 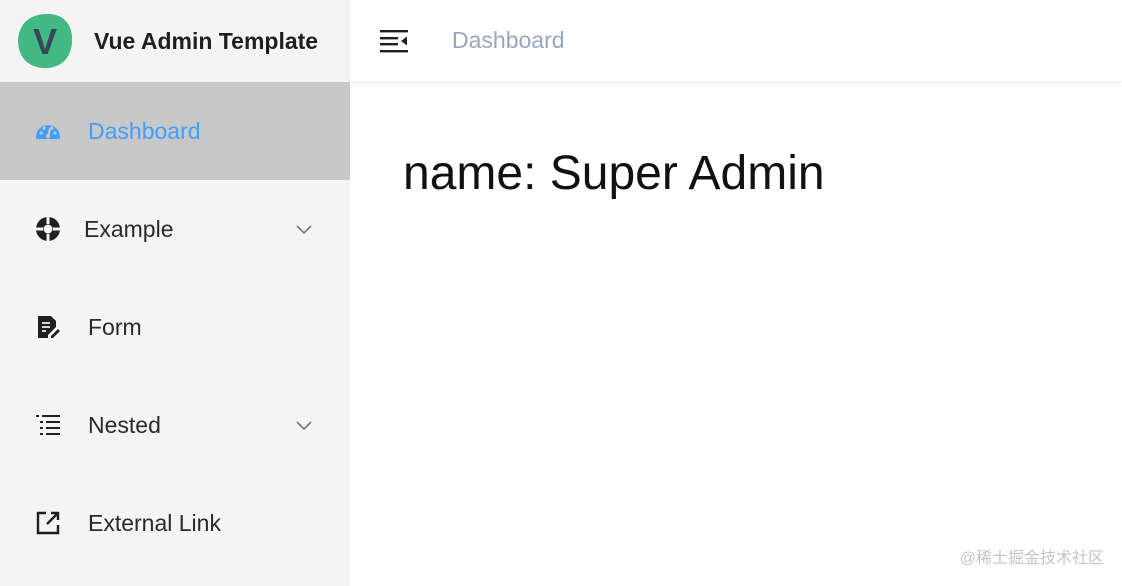 I want to click on sidebar-logo: V Vue Admin Template, so click(x=175, y=41).